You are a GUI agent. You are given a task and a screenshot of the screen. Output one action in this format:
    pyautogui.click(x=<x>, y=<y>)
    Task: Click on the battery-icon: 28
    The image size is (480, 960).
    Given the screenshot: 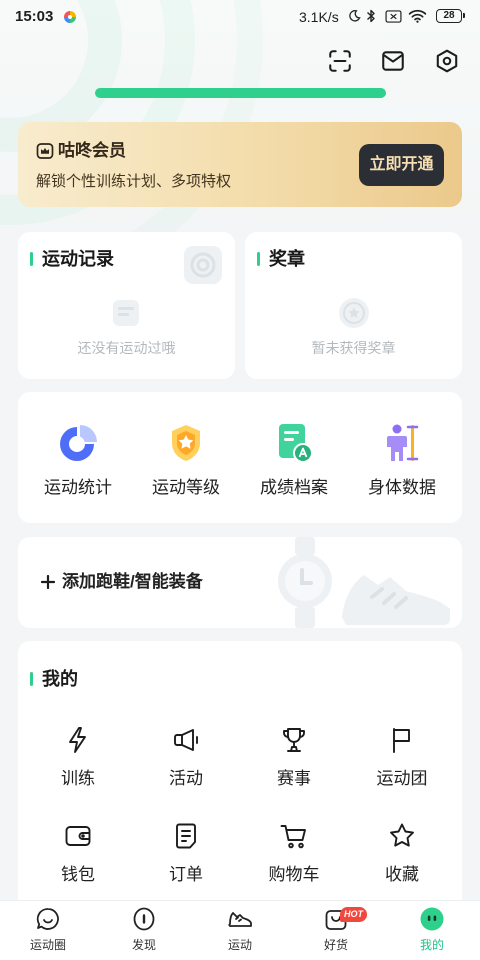 What is the action you would take?
    pyautogui.click(x=450, y=16)
    